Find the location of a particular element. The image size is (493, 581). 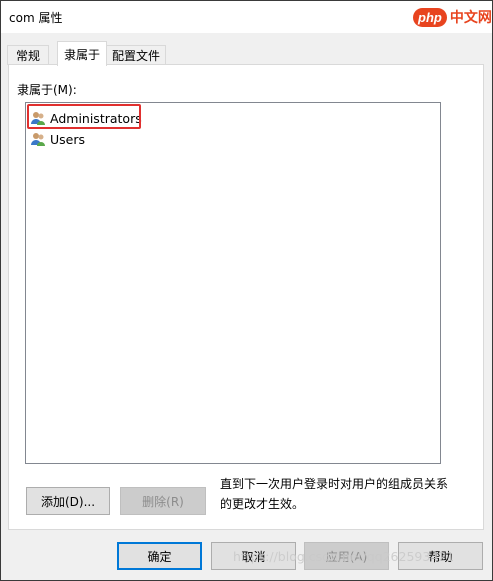

group-name: Users is located at coordinates (68, 139).